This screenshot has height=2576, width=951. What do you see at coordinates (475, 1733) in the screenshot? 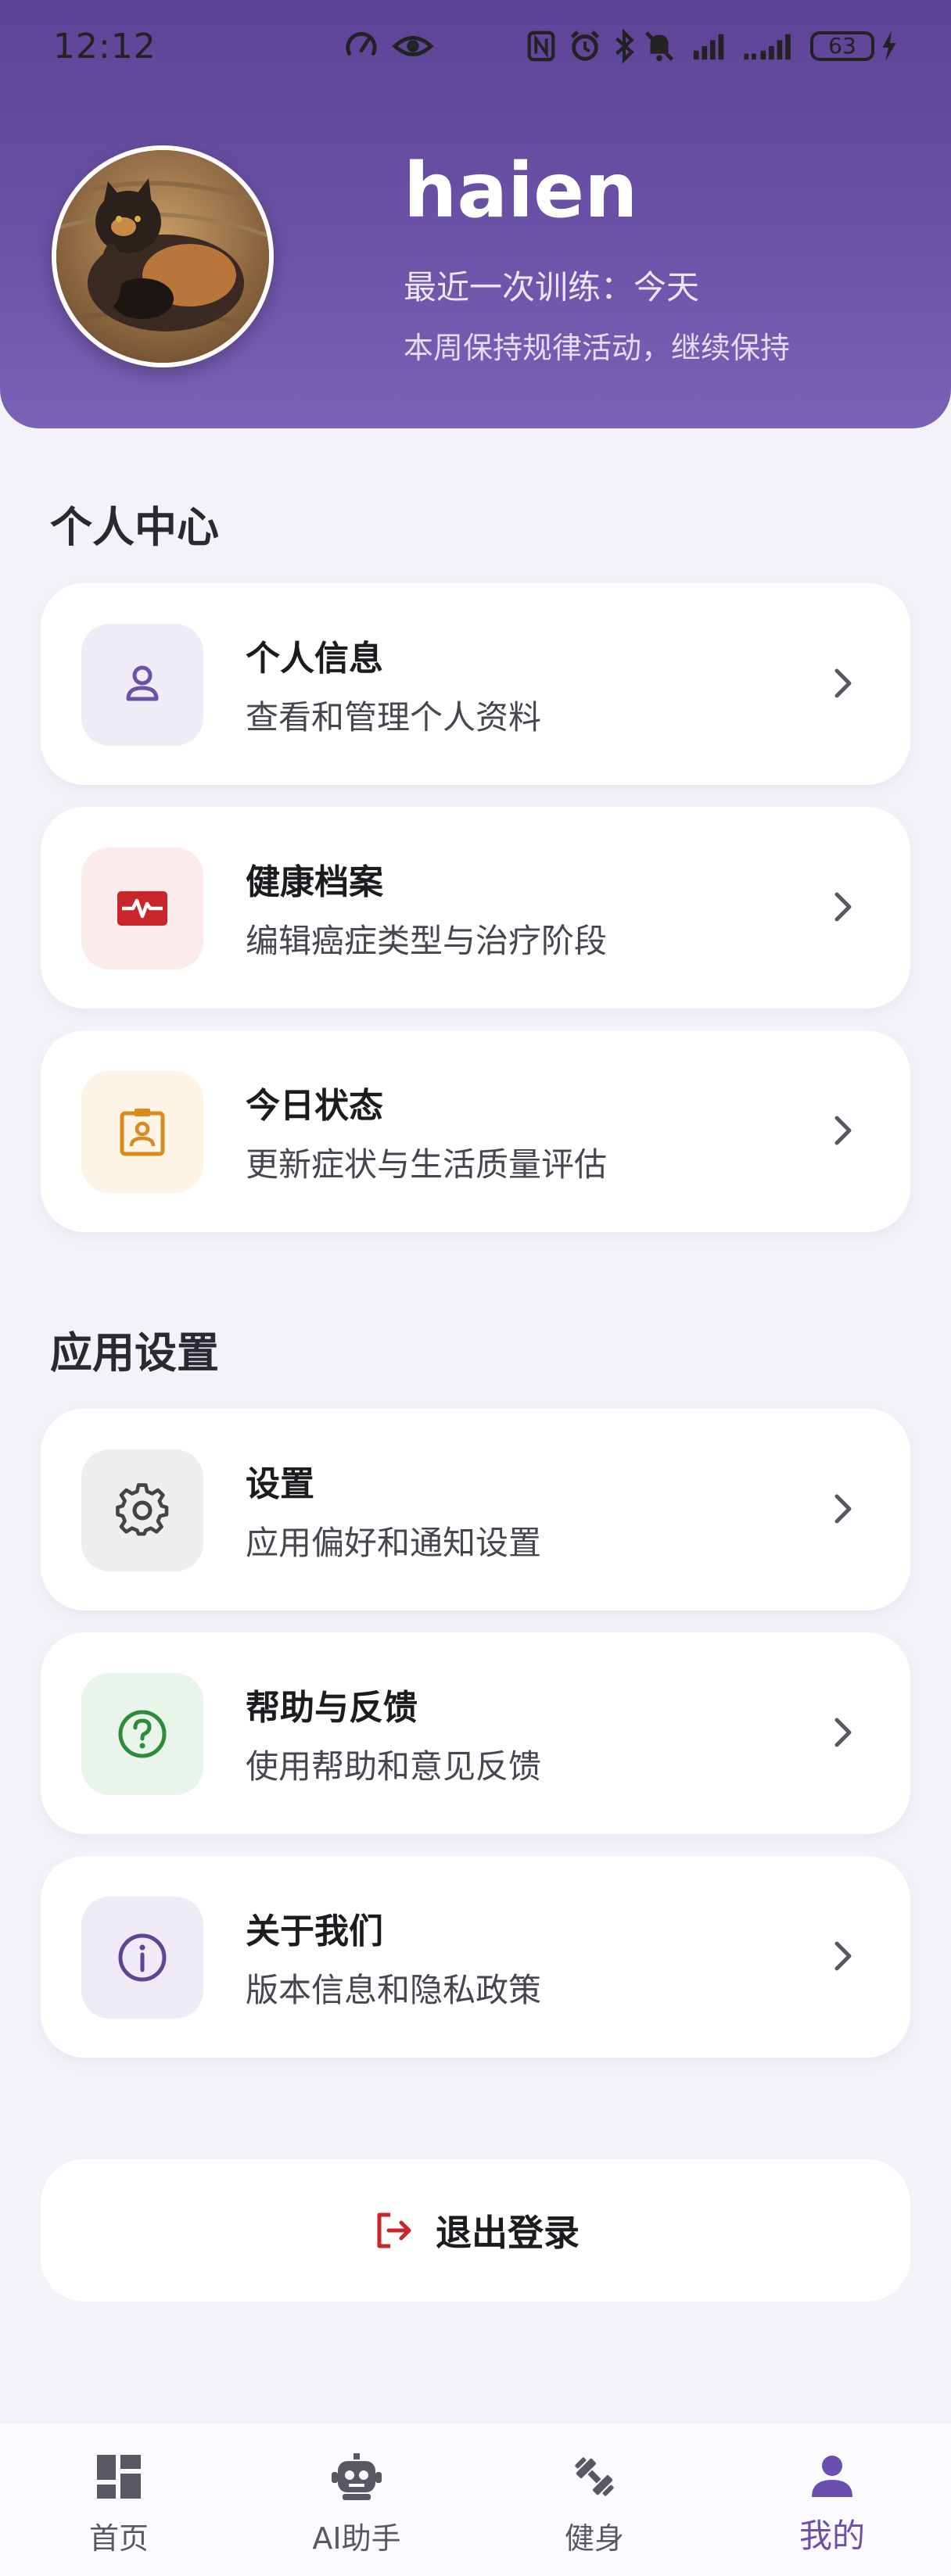
I see `menu-item-help-feedback: 帮助与反馈 使用帮助和意见反馈` at bounding box center [475, 1733].